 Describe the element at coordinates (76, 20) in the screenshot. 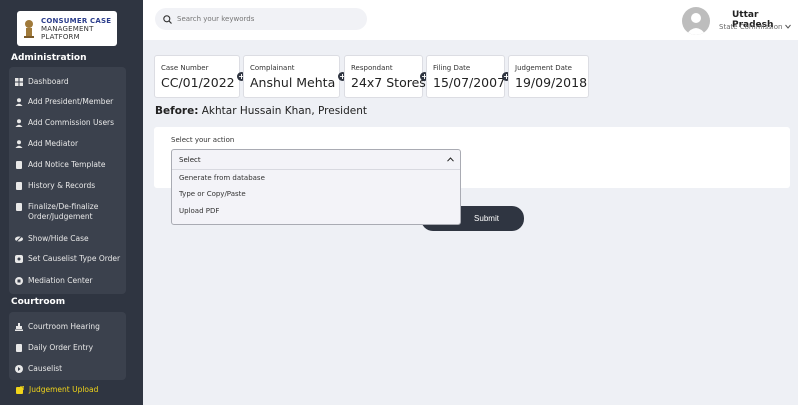

I see `logo-line-1: CONSUMER CASE` at that location.